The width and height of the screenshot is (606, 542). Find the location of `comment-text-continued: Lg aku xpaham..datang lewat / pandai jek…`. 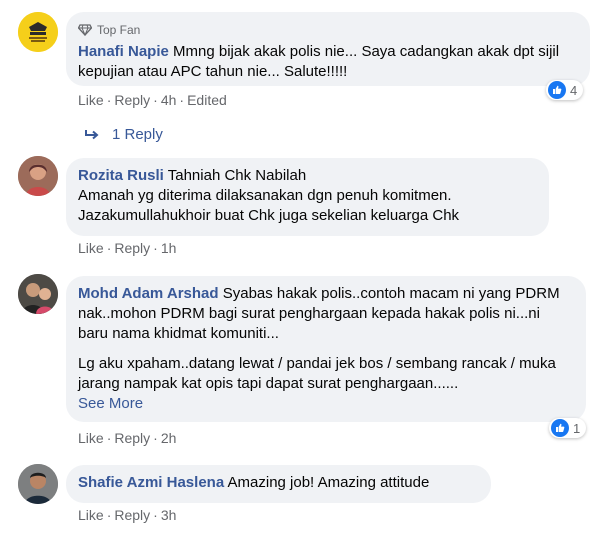

comment-text-continued: Lg aku xpaham..datang lewat / pandai jek… is located at coordinates (317, 373).